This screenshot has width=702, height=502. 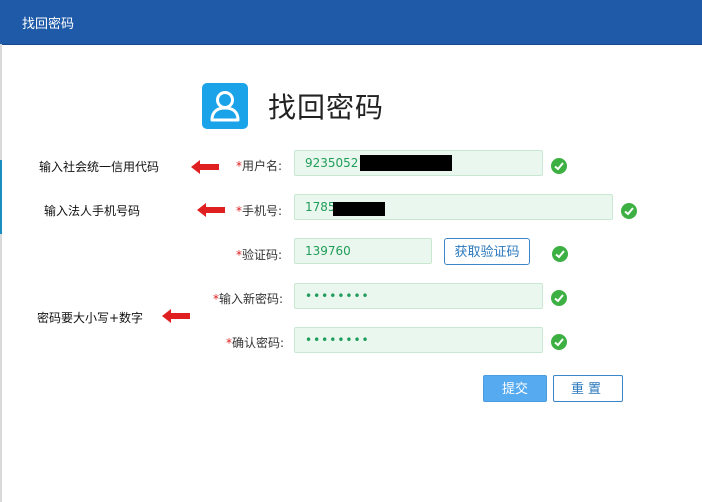 What do you see at coordinates (326, 107) in the screenshot?
I see `page-title: 找回密码` at bounding box center [326, 107].